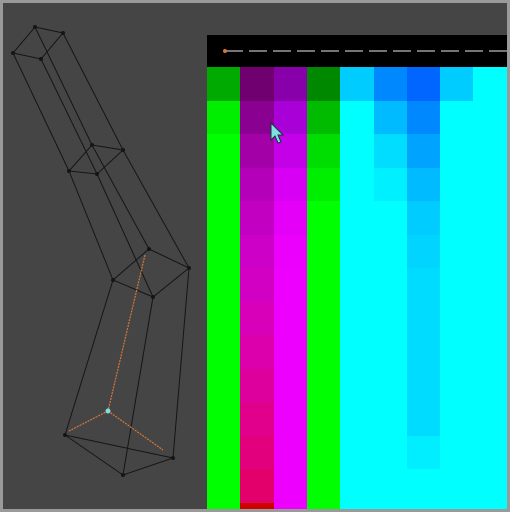  What do you see at coordinates (88, 421) in the screenshot?
I see `bone-branch-left` at bounding box center [88, 421].